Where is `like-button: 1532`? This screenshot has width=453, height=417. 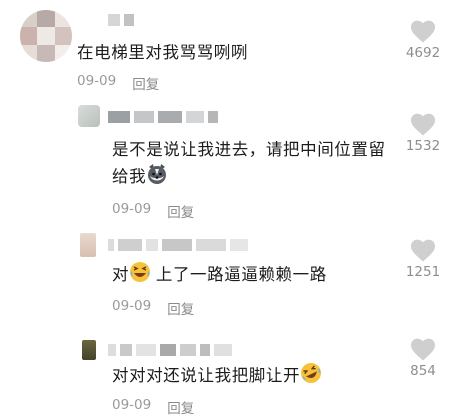 like-button: 1532 is located at coordinates (423, 133).